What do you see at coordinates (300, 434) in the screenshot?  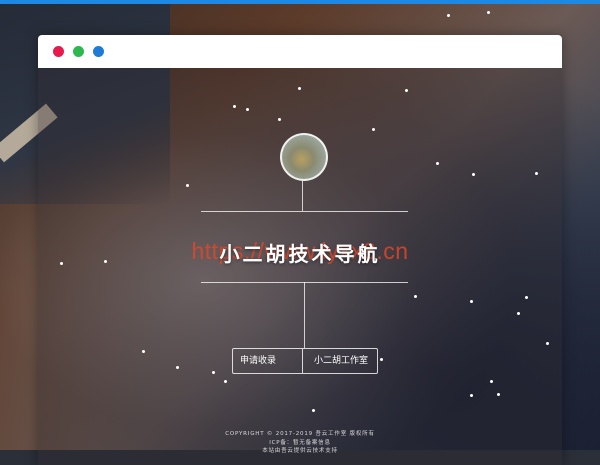 I see `copyright-text: COPYRIGHT © 2017-2019 吾云工作室 版权所有` at bounding box center [300, 434].